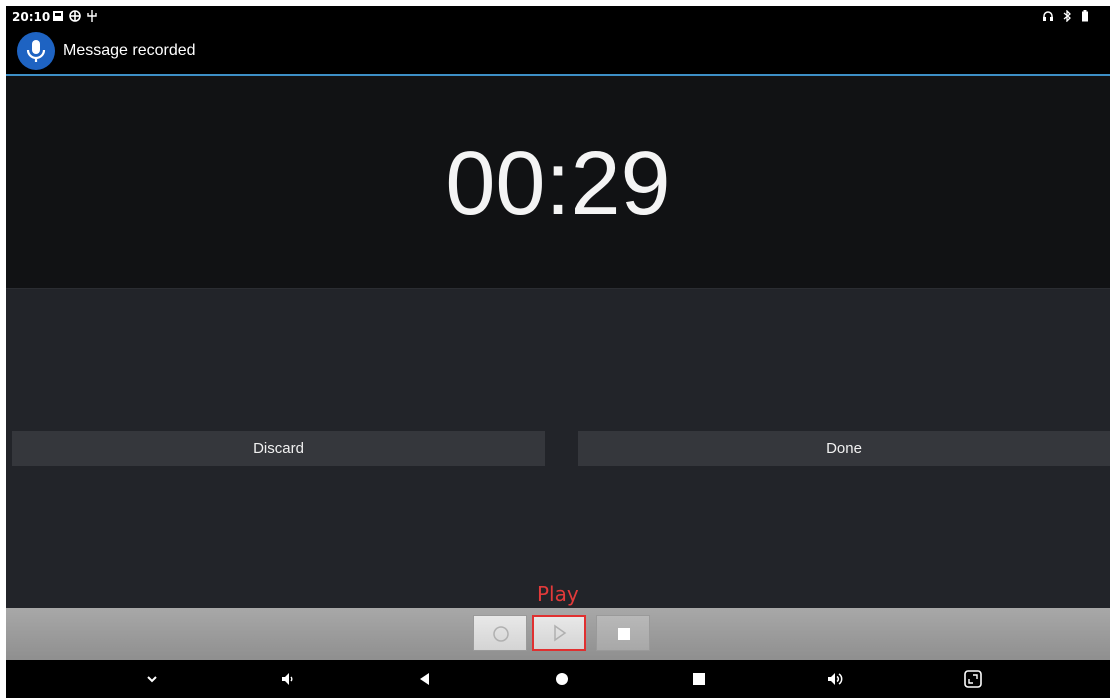 This screenshot has width=1110, height=698. I want to click on play-button, so click(559, 633).